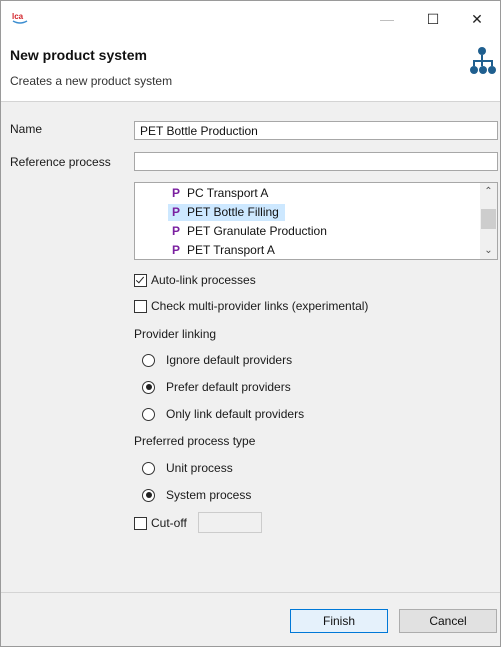 The width and height of the screenshot is (501, 647). I want to click on list-item-label: PET Granulate Production, so click(257, 231).